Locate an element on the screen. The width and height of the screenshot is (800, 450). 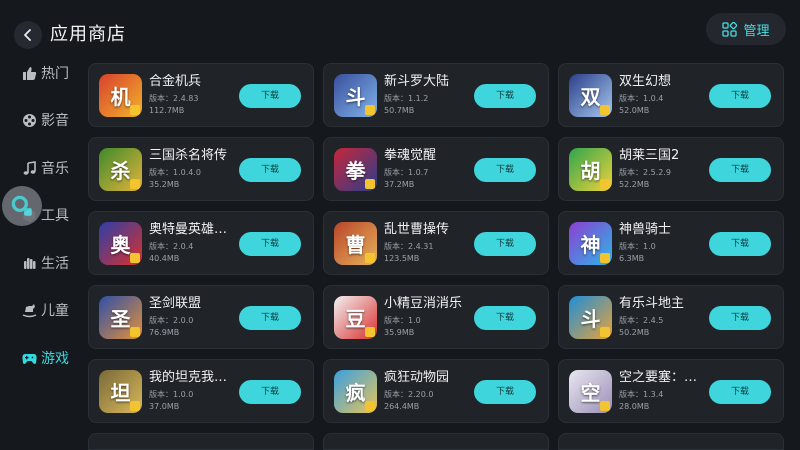
app-version: 版本：2.4.83 is located at coordinates (174, 98).